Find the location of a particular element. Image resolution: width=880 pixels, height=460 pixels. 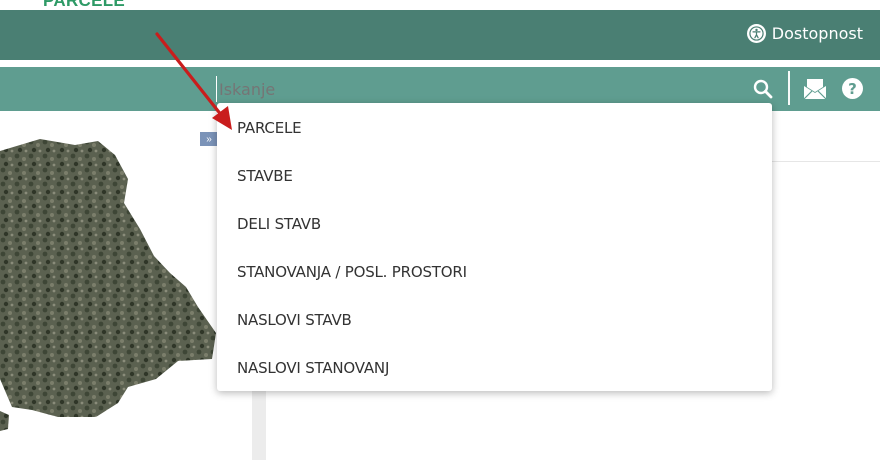

mail-button is located at coordinates (815, 89).